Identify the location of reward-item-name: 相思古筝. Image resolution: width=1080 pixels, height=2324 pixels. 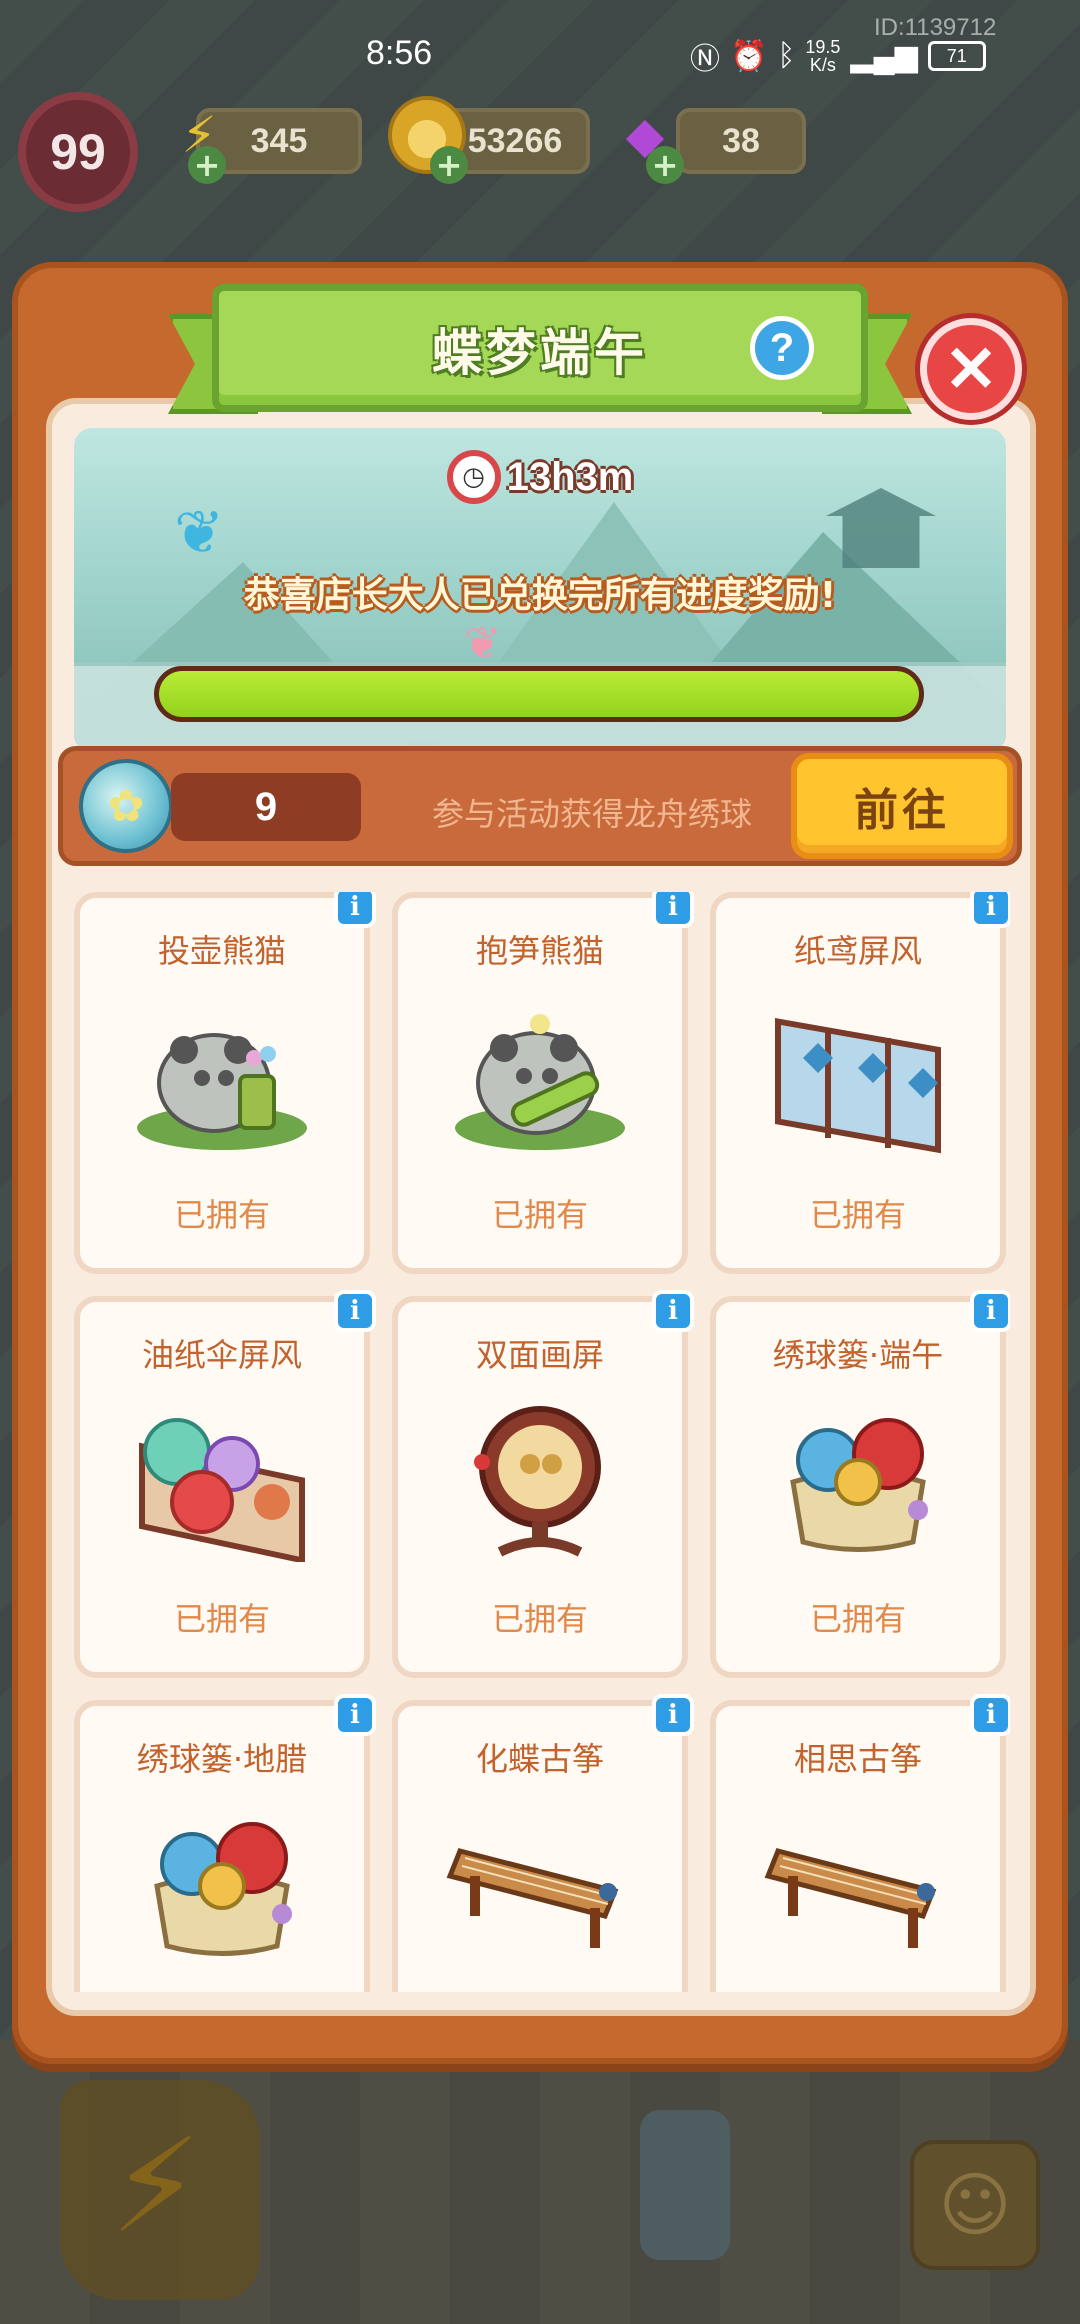
(857, 1759).